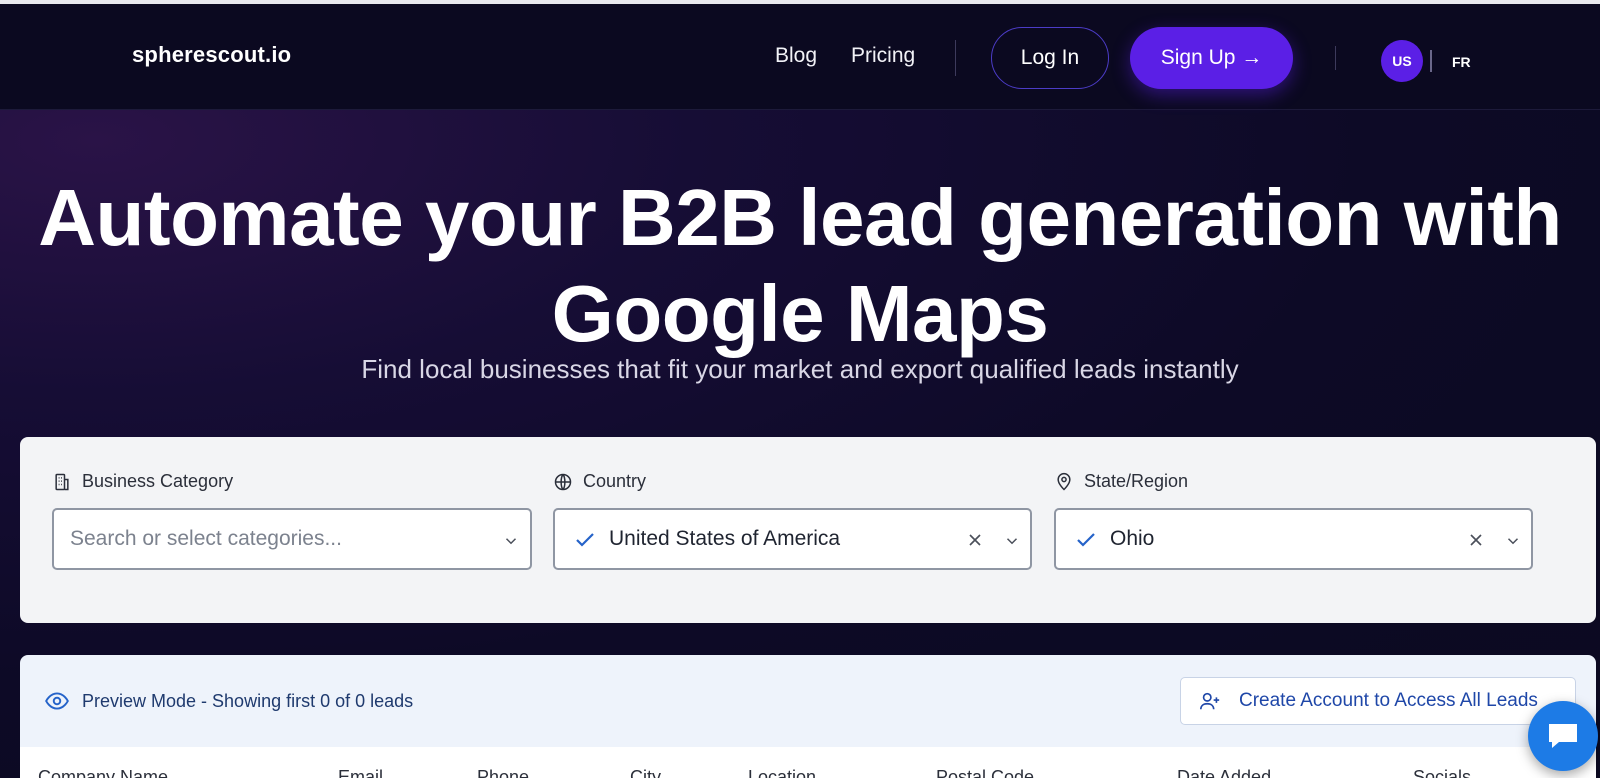  Describe the element at coordinates (1064, 481) in the screenshot. I see `map-pin-icon` at that location.